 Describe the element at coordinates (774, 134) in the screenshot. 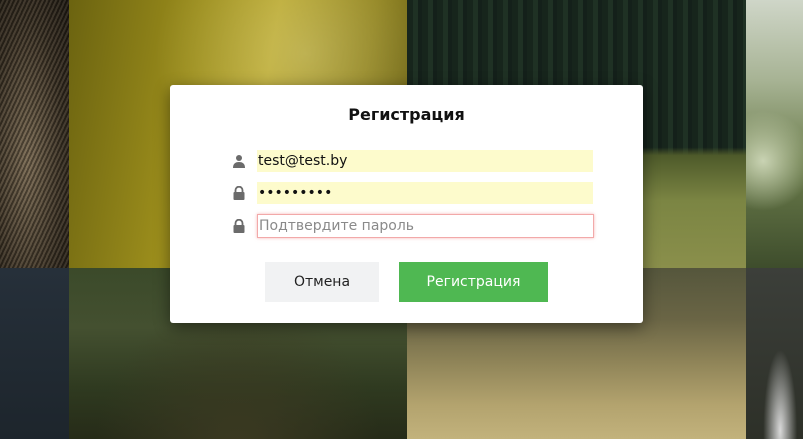

I see `background-photo-meadow` at that location.